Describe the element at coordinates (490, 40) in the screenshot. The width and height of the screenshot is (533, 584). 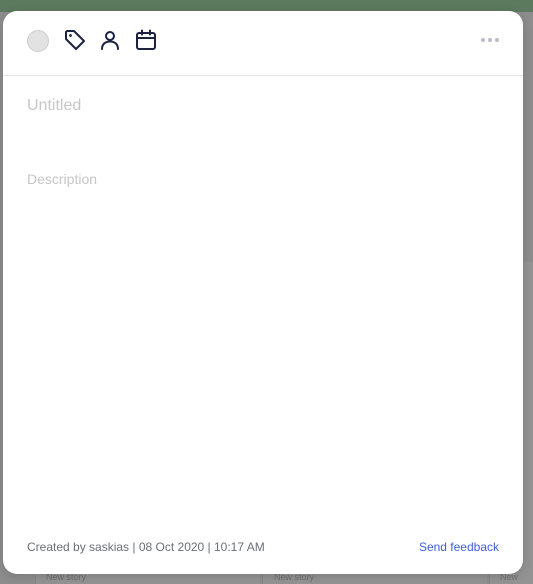
I see `more-options-icon` at that location.